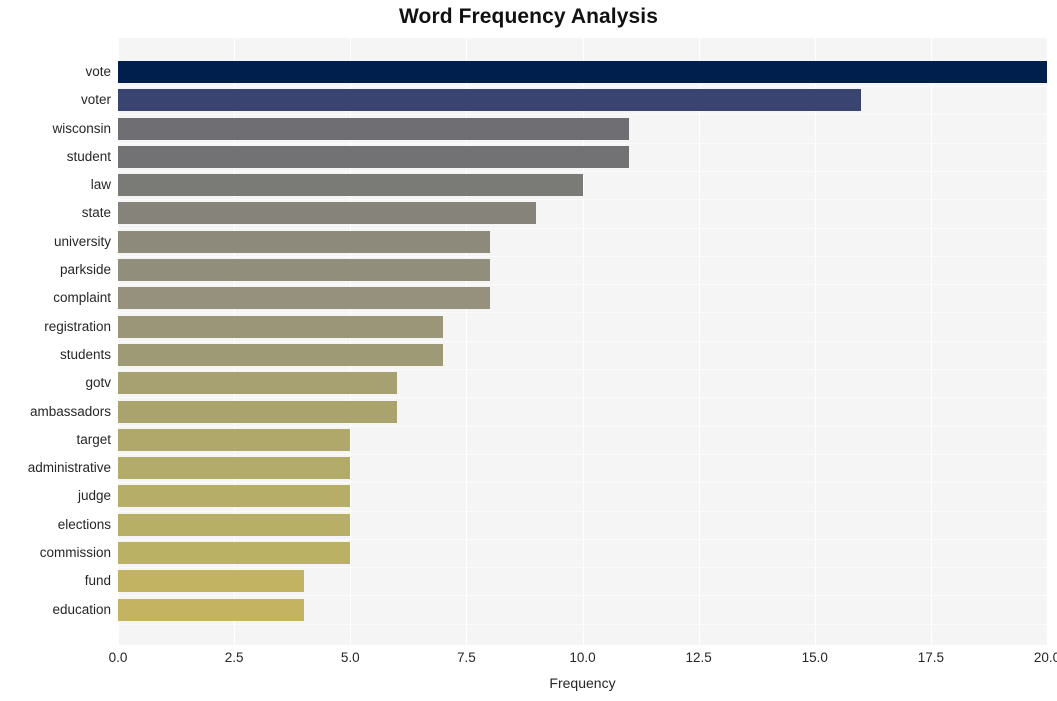 The width and height of the screenshot is (1057, 701). Describe the element at coordinates (1045, 657) in the screenshot. I see `x-axis-tick-label: 20.0` at that location.